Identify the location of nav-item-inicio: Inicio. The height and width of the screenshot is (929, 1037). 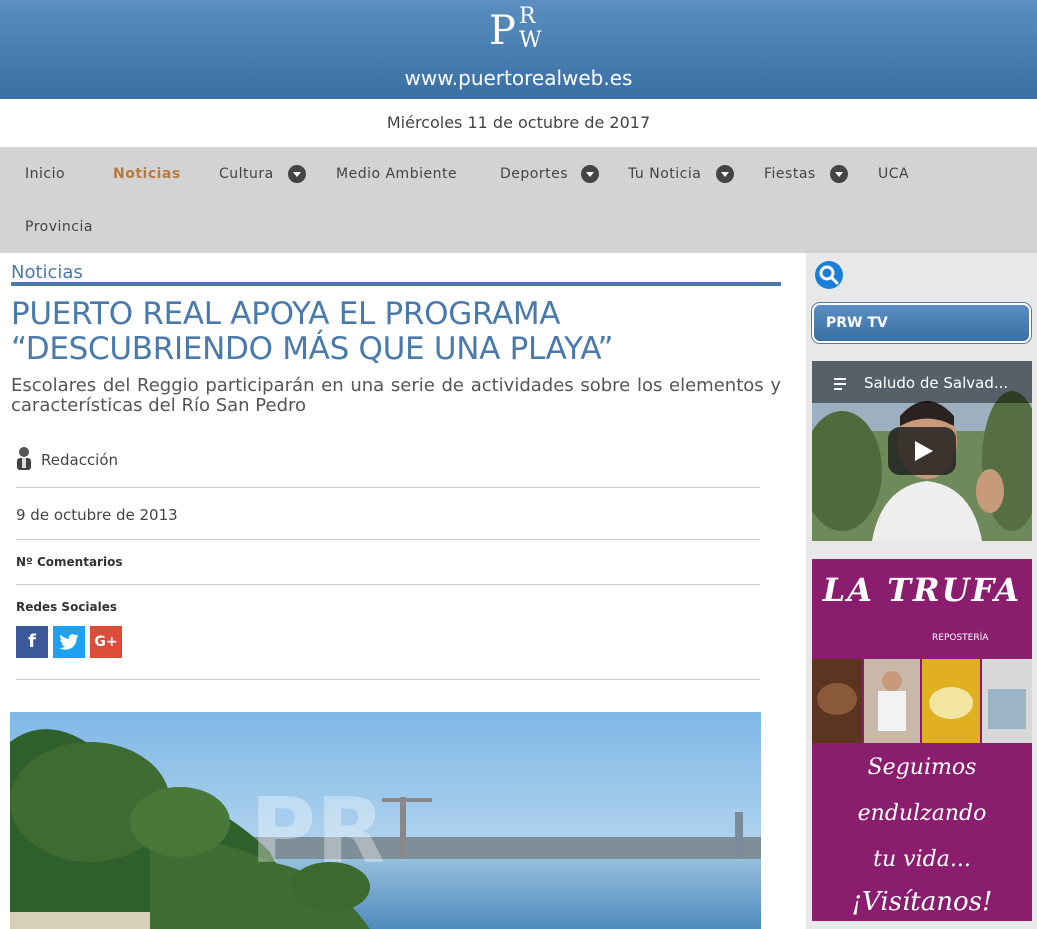
(45, 174).